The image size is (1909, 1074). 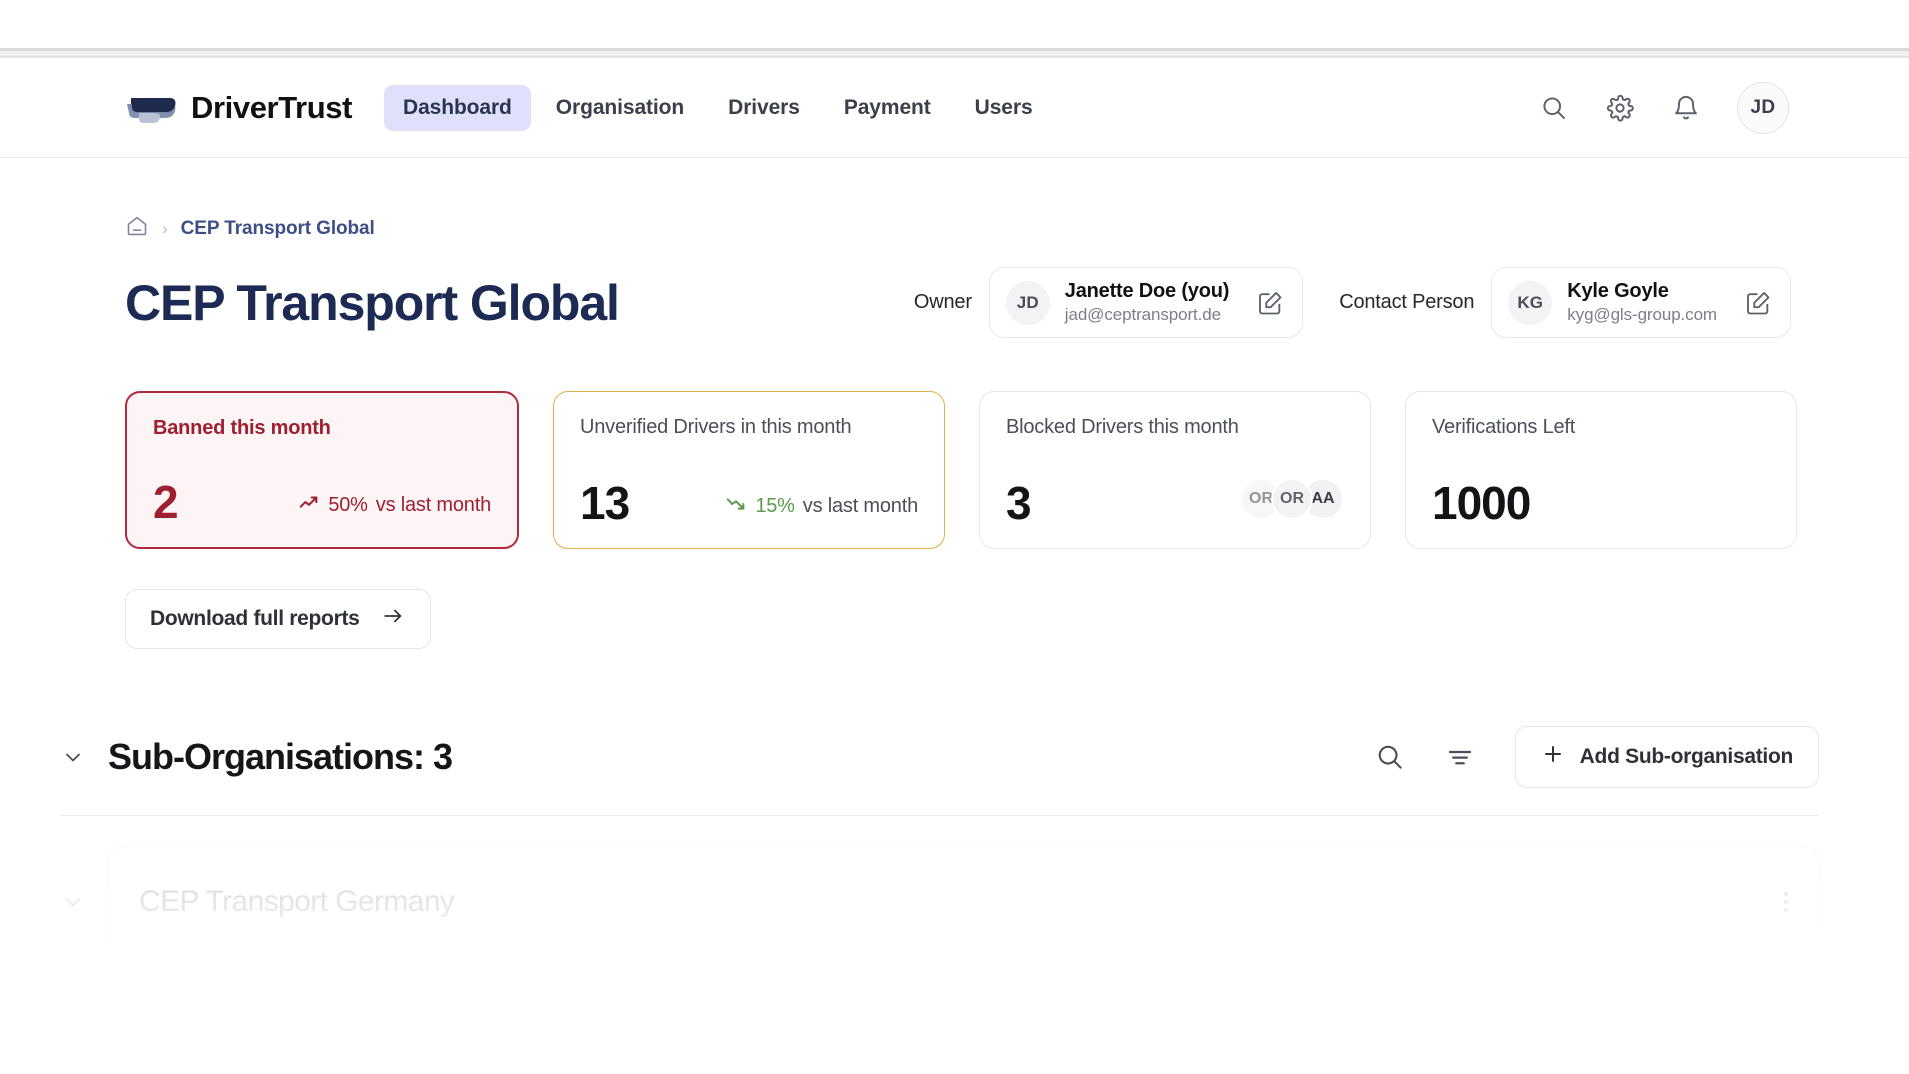 I want to click on stat-trend-pct: 15%, so click(x=775, y=506).